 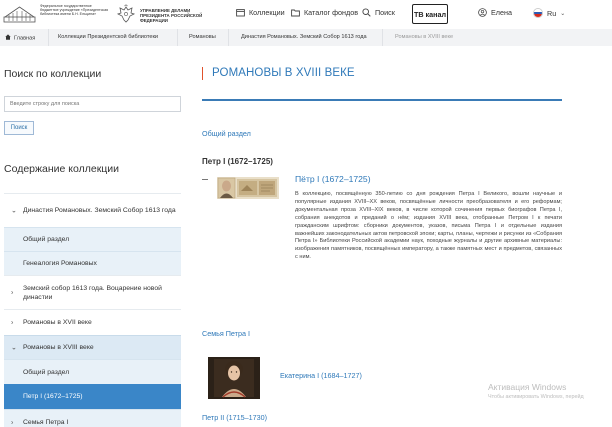 What do you see at coordinates (538, 13) in the screenshot?
I see `russian-flag-icon` at bounding box center [538, 13].